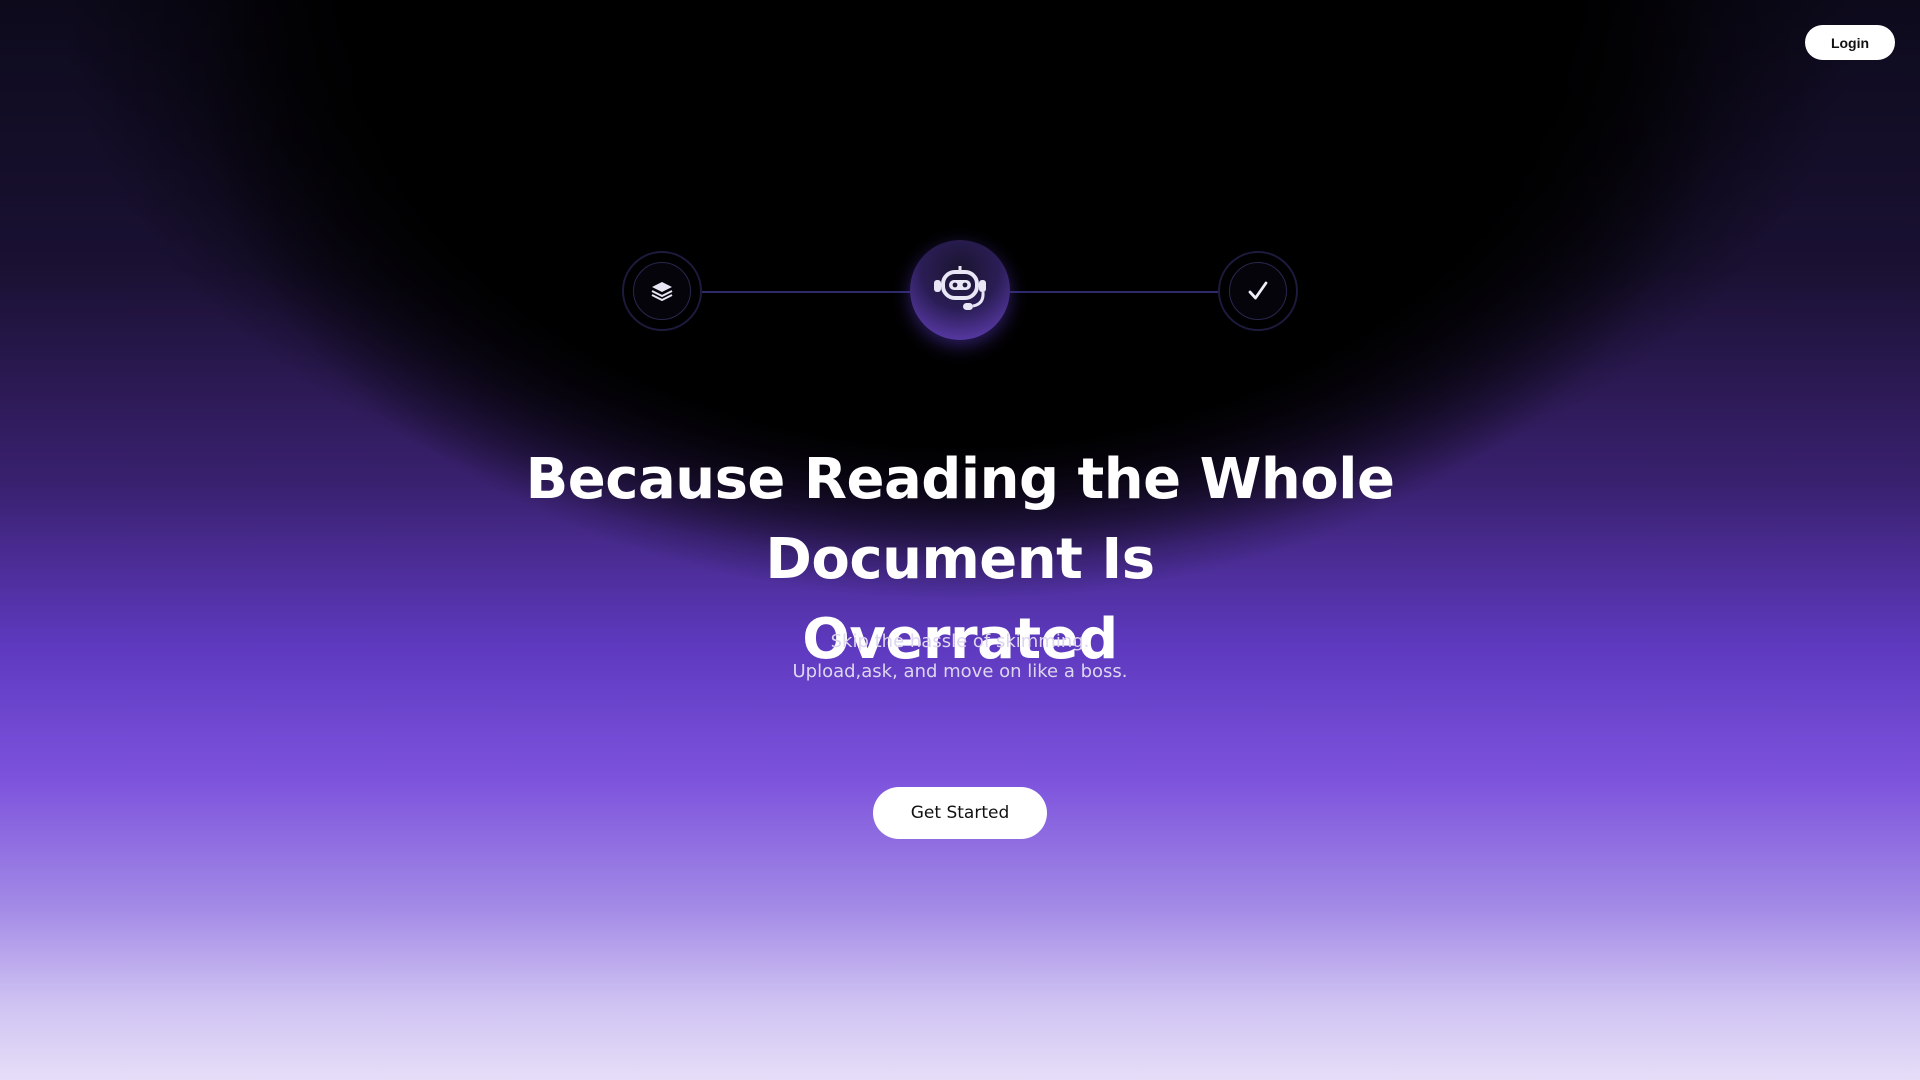  I want to click on process-steps, so click(960, 292).